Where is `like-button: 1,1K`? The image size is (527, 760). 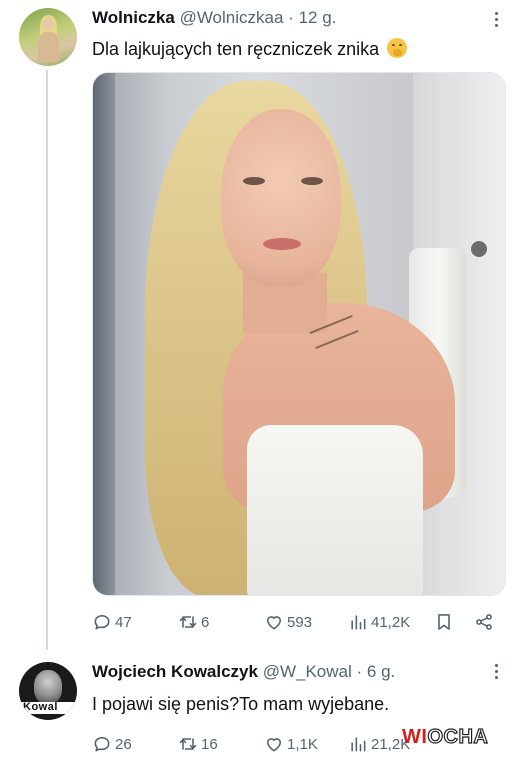
like-button: 1,1K is located at coordinates (291, 744).